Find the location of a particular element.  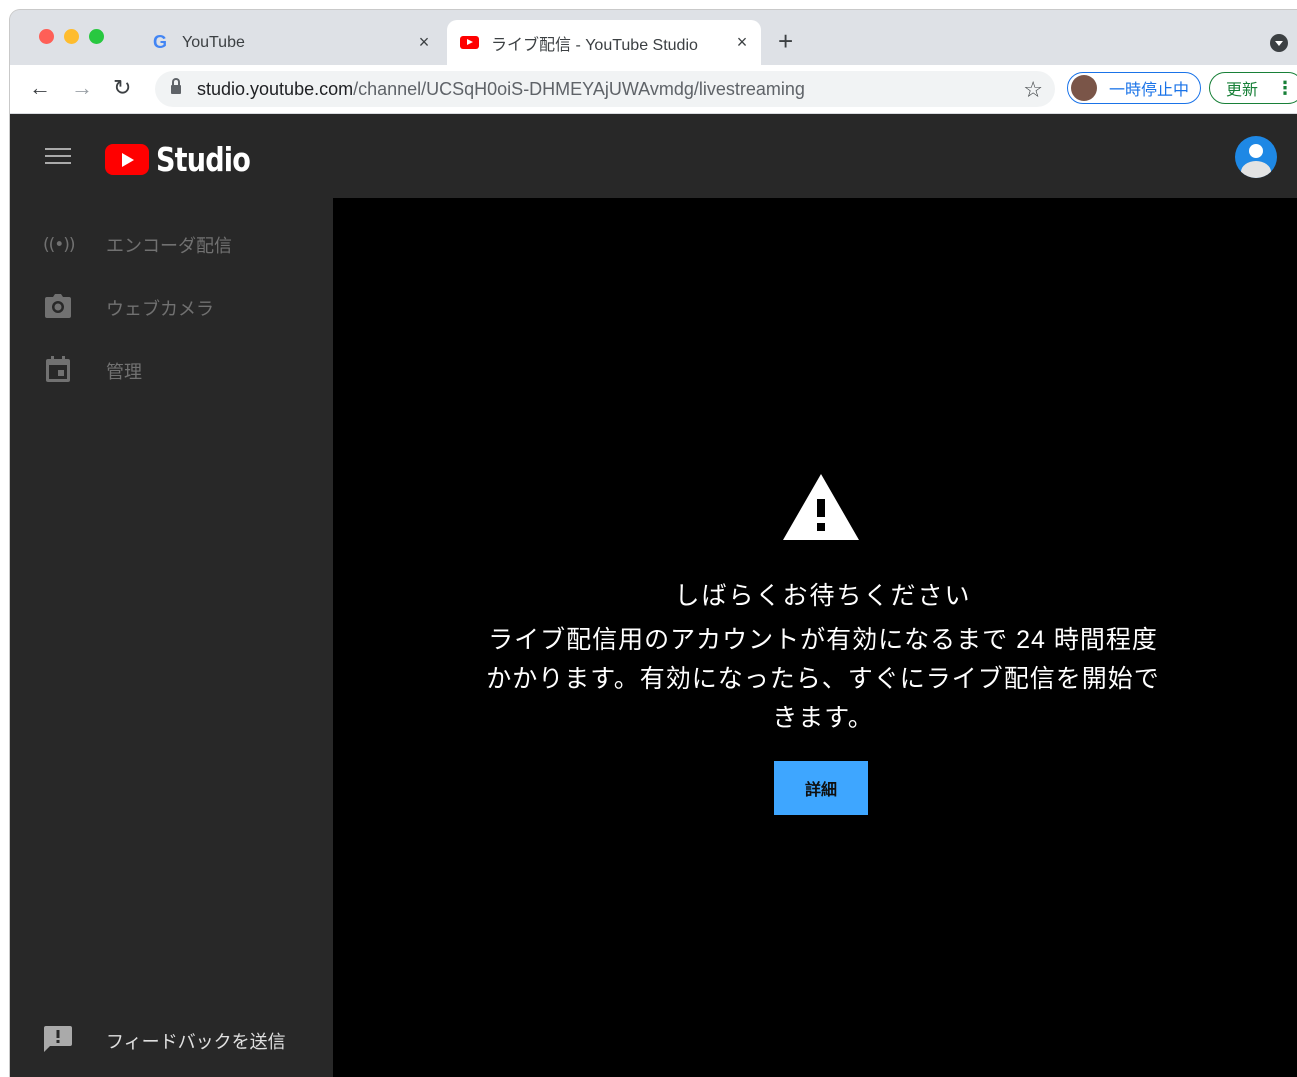

sidebar-item-encoder: ((•)) エンコーダ配信 is located at coordinates (171, 245).